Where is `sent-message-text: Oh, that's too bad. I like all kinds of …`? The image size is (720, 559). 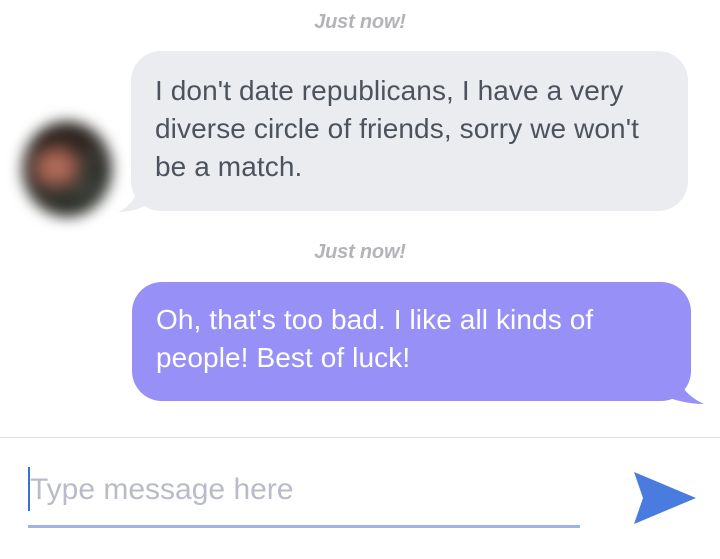
sent-message-text: Oh, that's too bad. I like all kinds of … is located at coordinates (375, 338).